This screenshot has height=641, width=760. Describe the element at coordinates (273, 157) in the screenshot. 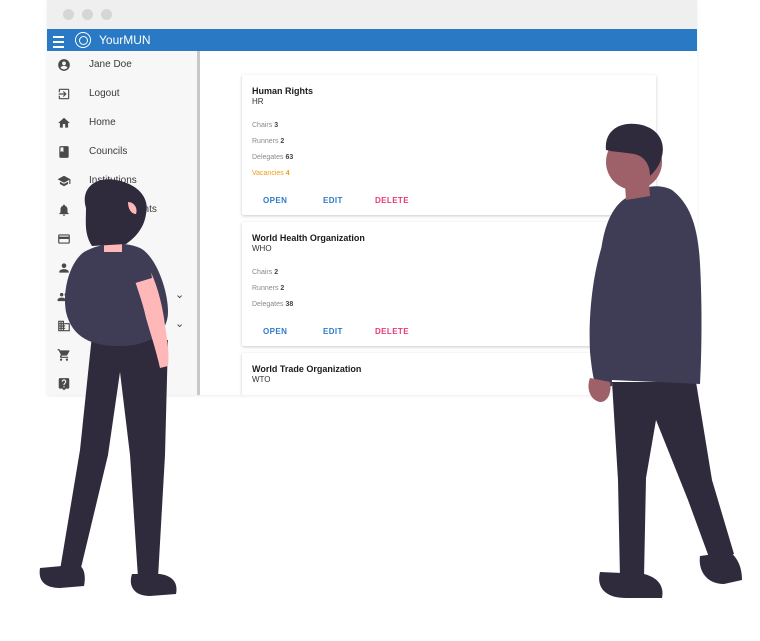

I see `council-delegates: Delegates 63` at that location.